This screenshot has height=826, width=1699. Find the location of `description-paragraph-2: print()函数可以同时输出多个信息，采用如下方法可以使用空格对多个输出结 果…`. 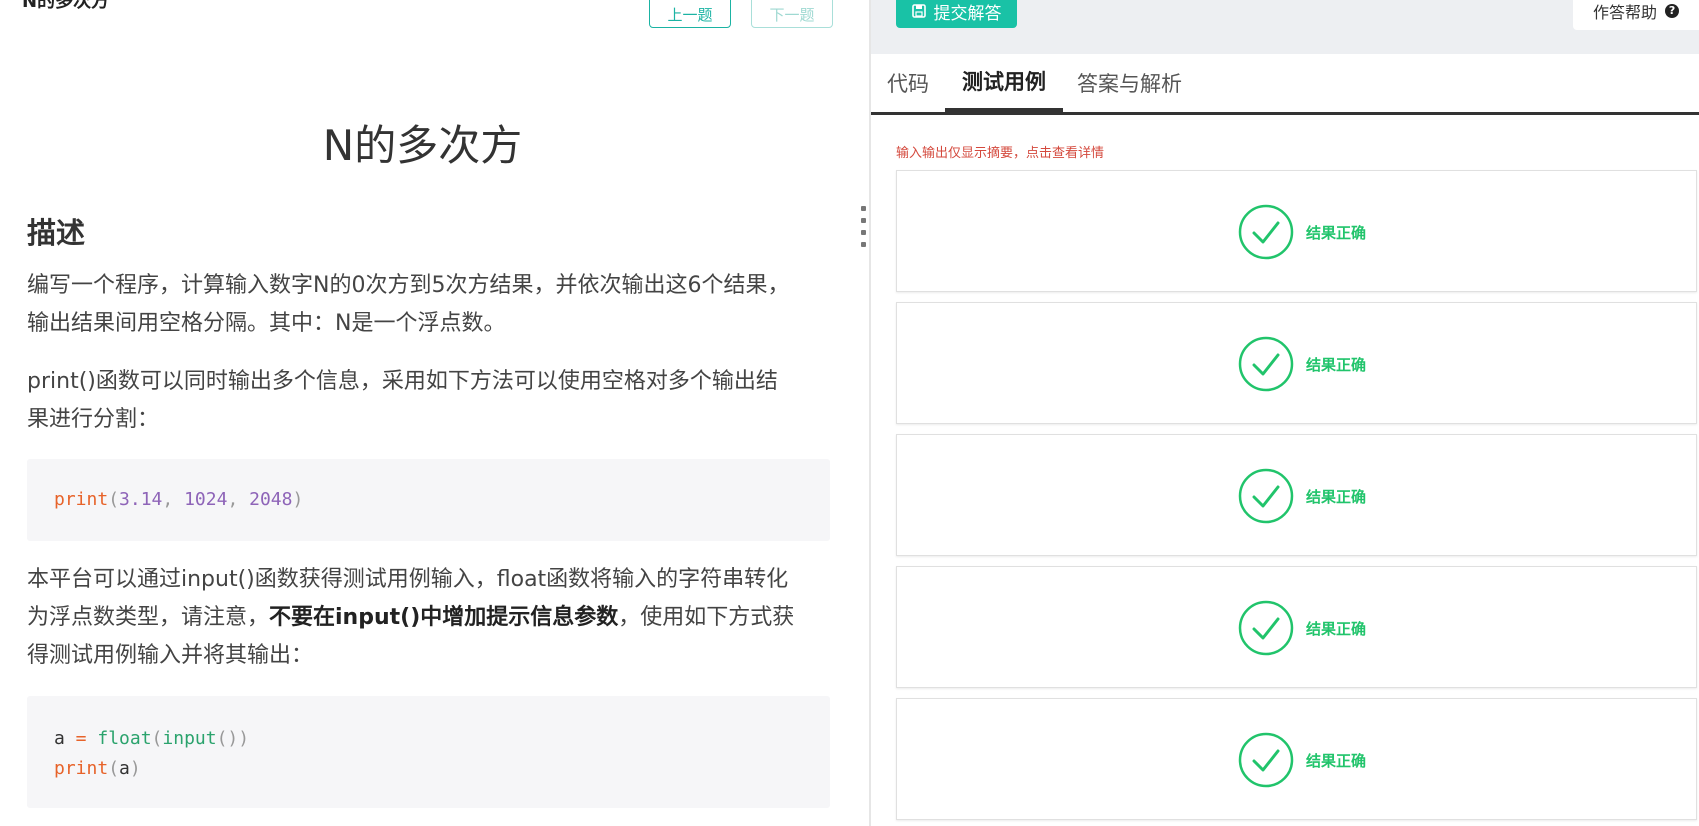

description-paragraph-2: print()函数可以同时输出多个信息，采用如下方法可以使用空格对多个输出结 果… is located at coordinates (427, 401).